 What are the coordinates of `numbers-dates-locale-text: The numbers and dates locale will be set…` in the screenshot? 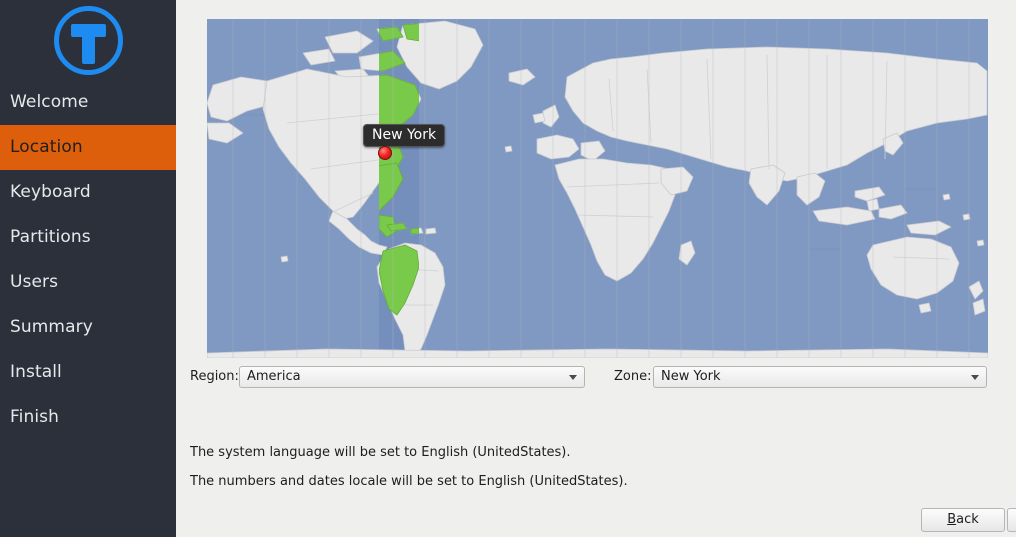 It's located at (409, 481).